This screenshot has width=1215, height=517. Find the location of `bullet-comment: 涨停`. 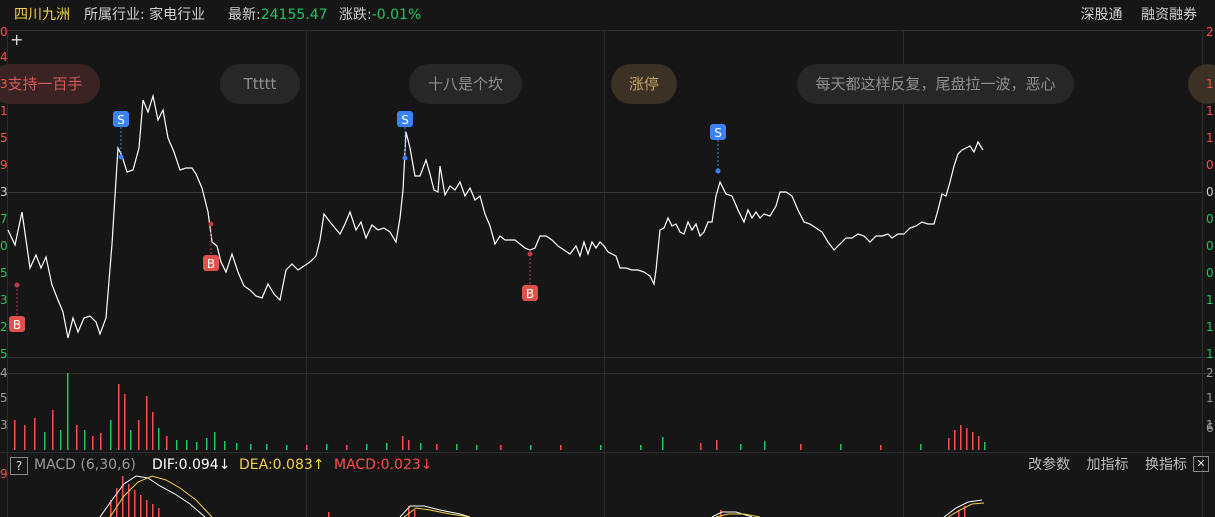

bullet-comment: 涨停 is located at coordinates (644, 84).